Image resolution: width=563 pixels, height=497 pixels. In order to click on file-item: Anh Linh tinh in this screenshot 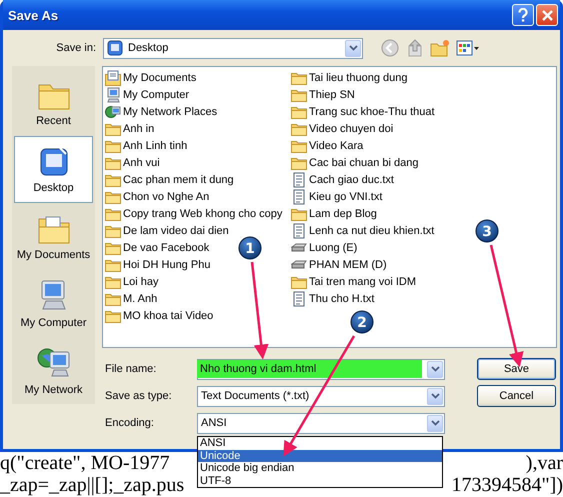, I will do `click(146, 145)`.